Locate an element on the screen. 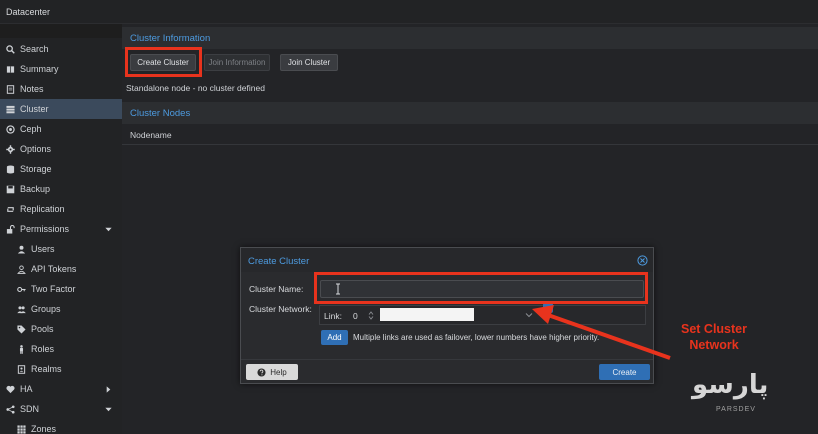 The width and height of the screenshot is (818, 434). link-label: Link: is located at coordinates (333, 316).